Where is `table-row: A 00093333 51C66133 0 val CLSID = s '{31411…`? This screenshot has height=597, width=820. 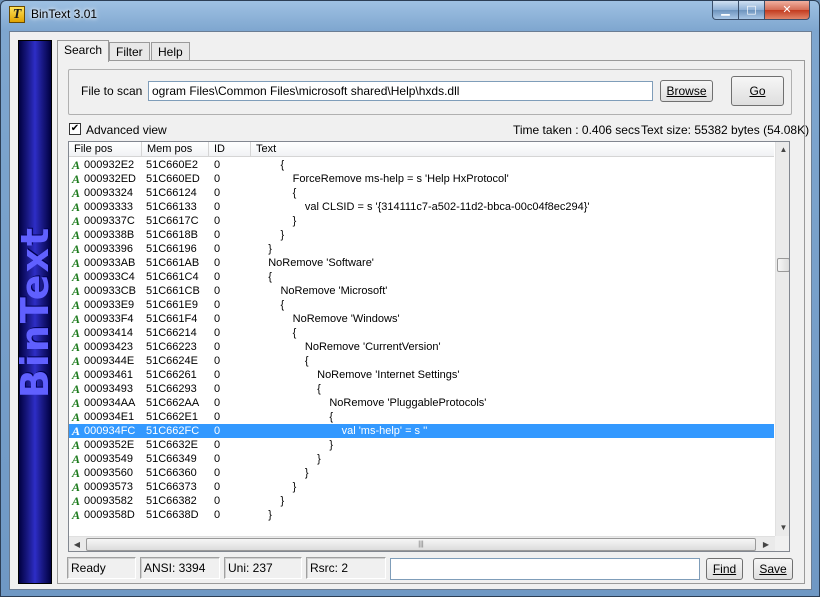 table-row: A 00093333 51C66133 0 val CLSID = s '{31411… is located at coordinates (421, 207).